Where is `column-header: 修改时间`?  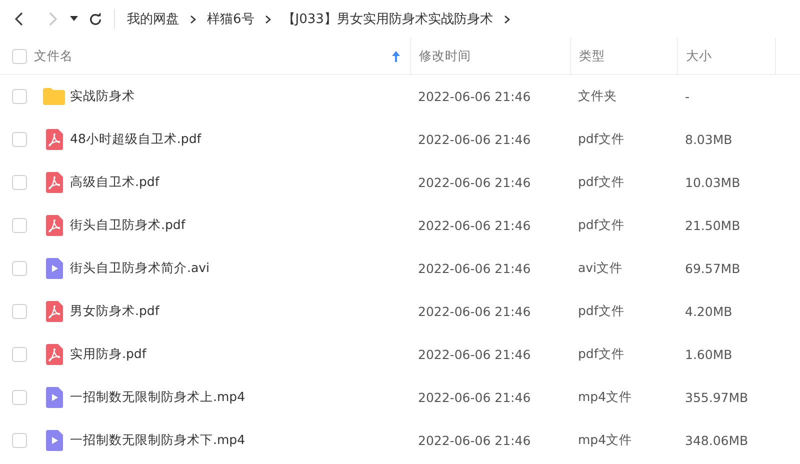
column-header: 修改时间 is located at coordinates (490, 56).